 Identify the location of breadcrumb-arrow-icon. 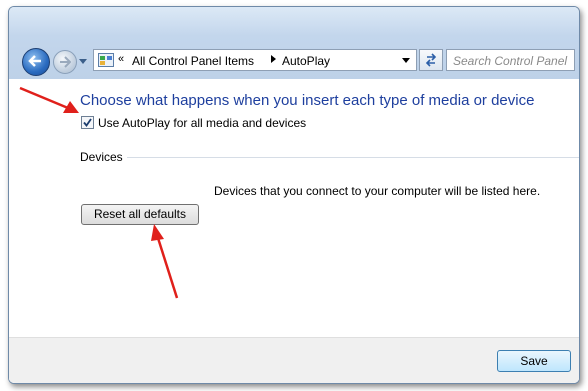
(274, 59).